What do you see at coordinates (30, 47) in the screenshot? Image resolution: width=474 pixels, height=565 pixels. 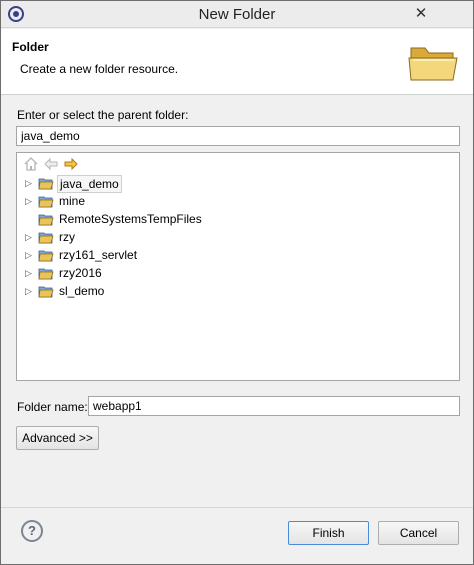 I see `header-title: Folder` at bounding box center [30, 47].